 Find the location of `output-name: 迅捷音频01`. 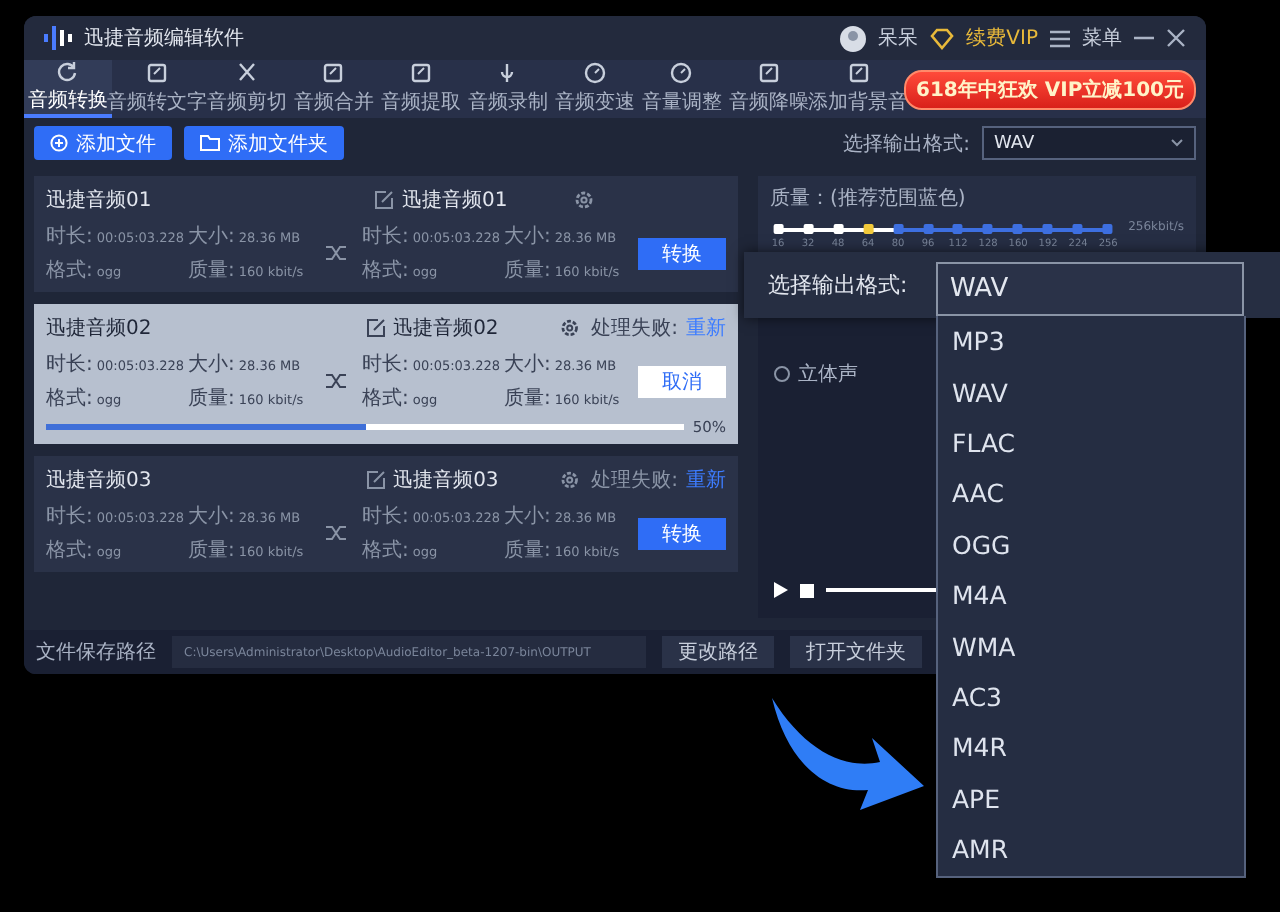

output-name: 迅捷音频01 is located at coordinates (455, 200).